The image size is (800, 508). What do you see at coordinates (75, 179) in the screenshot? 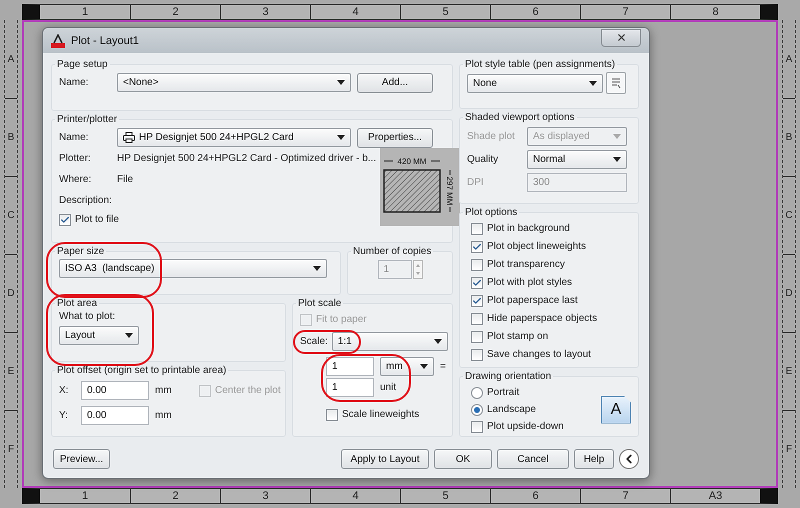
I see `field-label: Where:` at bounding box center [75, 179].